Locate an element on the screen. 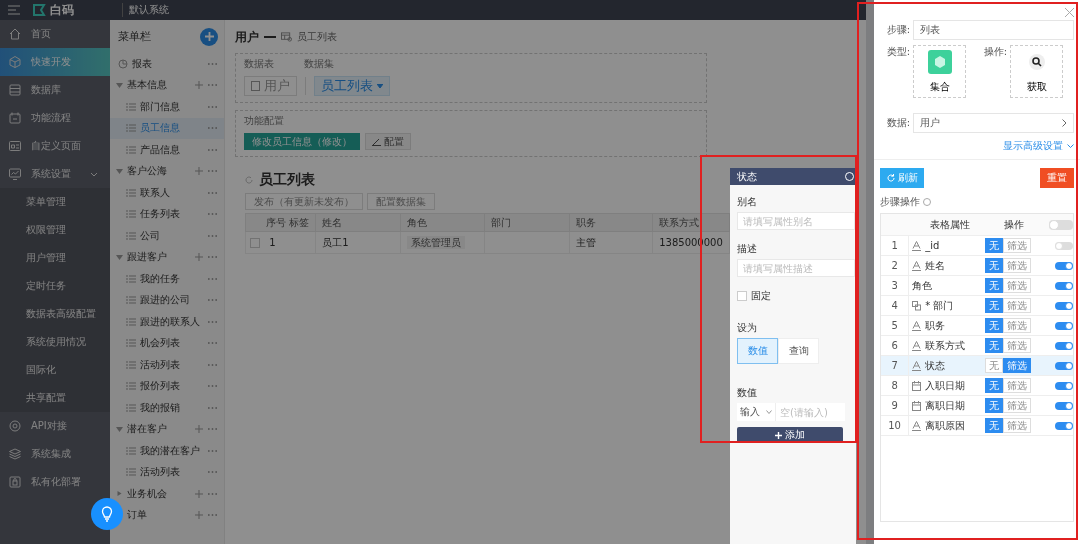 The width and height of the screenshot is (1080, 544). menu-group: 跟进客户 is located at coordinates (159, 257).